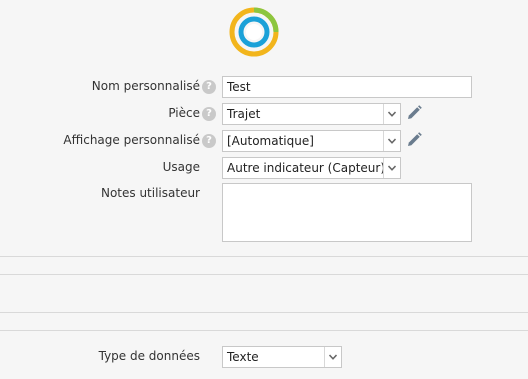 This screenshot has width=528, height=379. What do you see at coordinates (311, 114) in the screenshot?
I see `room-select: Trajet` at bounding box center [311, 114].